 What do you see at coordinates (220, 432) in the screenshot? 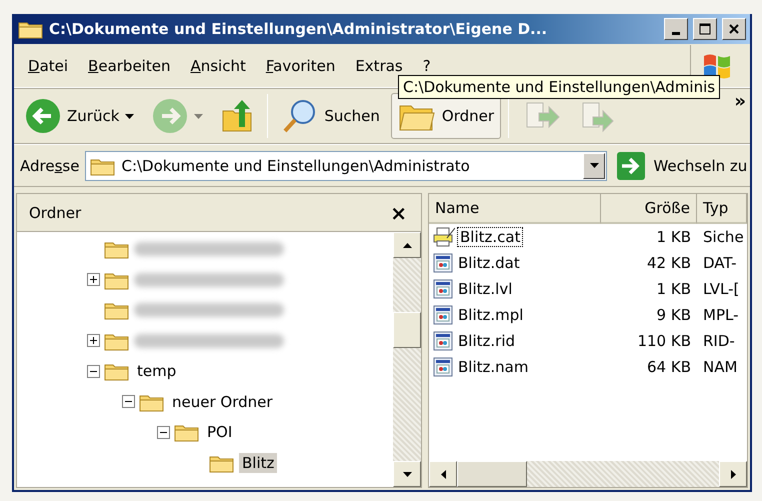
I see `tree-item: POI` at bounding box center [220, 432].